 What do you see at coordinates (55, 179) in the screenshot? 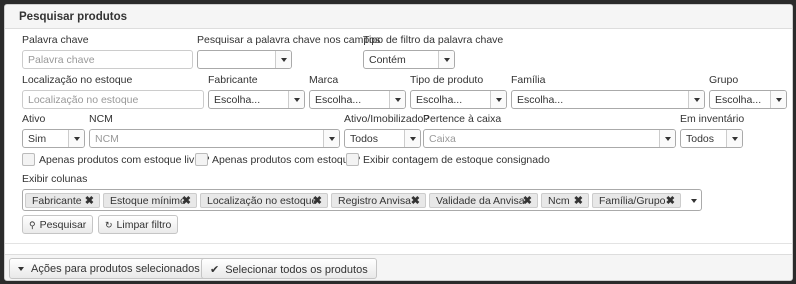
I see `show-columns-label: Exibir colunas` at bounding box center [55, 179].